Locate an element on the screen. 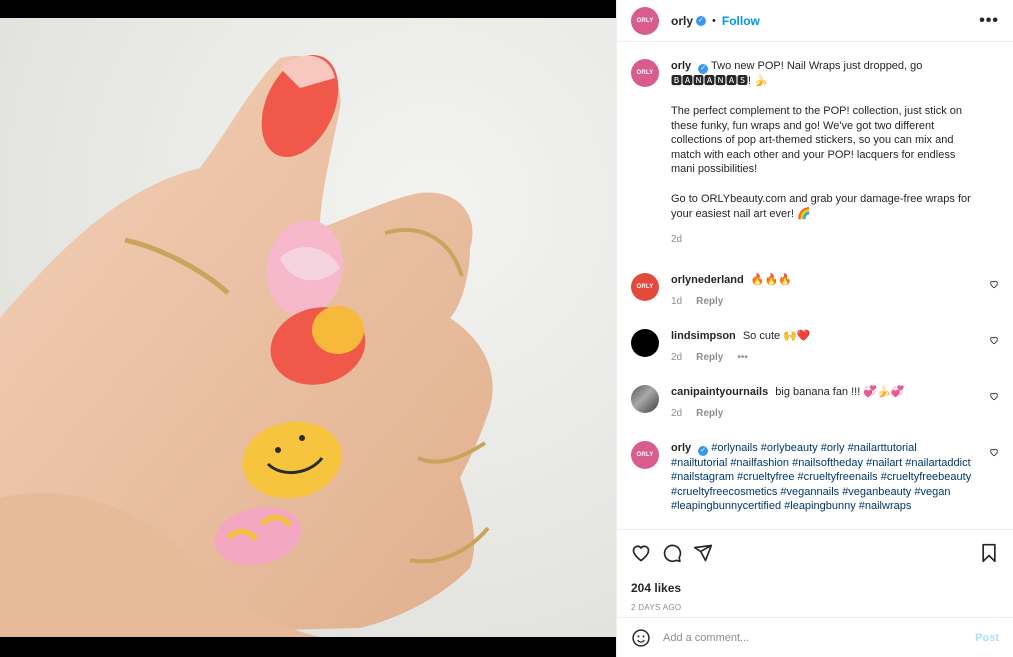 Image resolution: width=1013 pixels, height=657 pixels. post-date: 2 DAYS AGO is located at coordinates (815, 607).